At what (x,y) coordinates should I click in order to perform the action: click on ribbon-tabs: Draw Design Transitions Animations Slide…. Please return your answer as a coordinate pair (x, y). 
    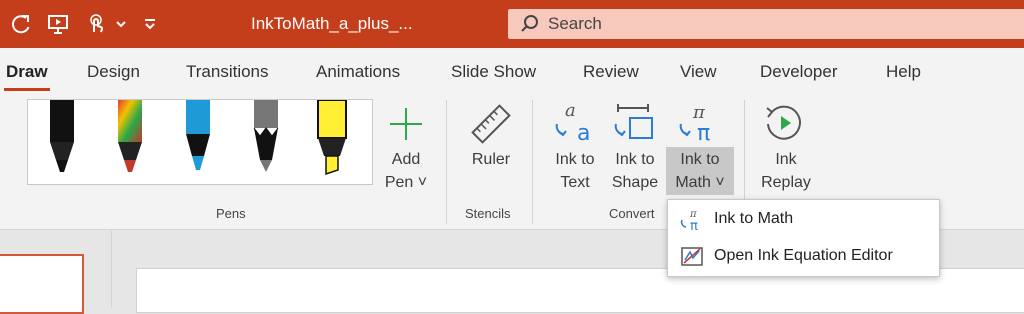
    Looking at the image, I should click on (512, 71).